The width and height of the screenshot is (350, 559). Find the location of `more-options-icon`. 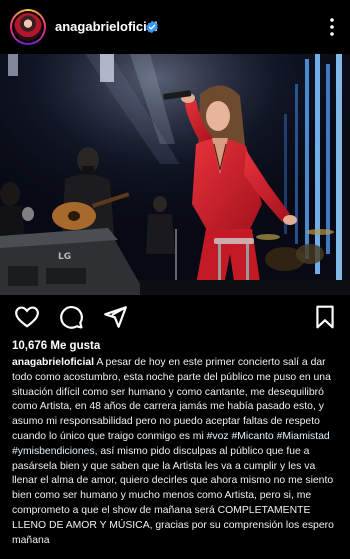

more-options-icon is located at coordinates (332, 27).